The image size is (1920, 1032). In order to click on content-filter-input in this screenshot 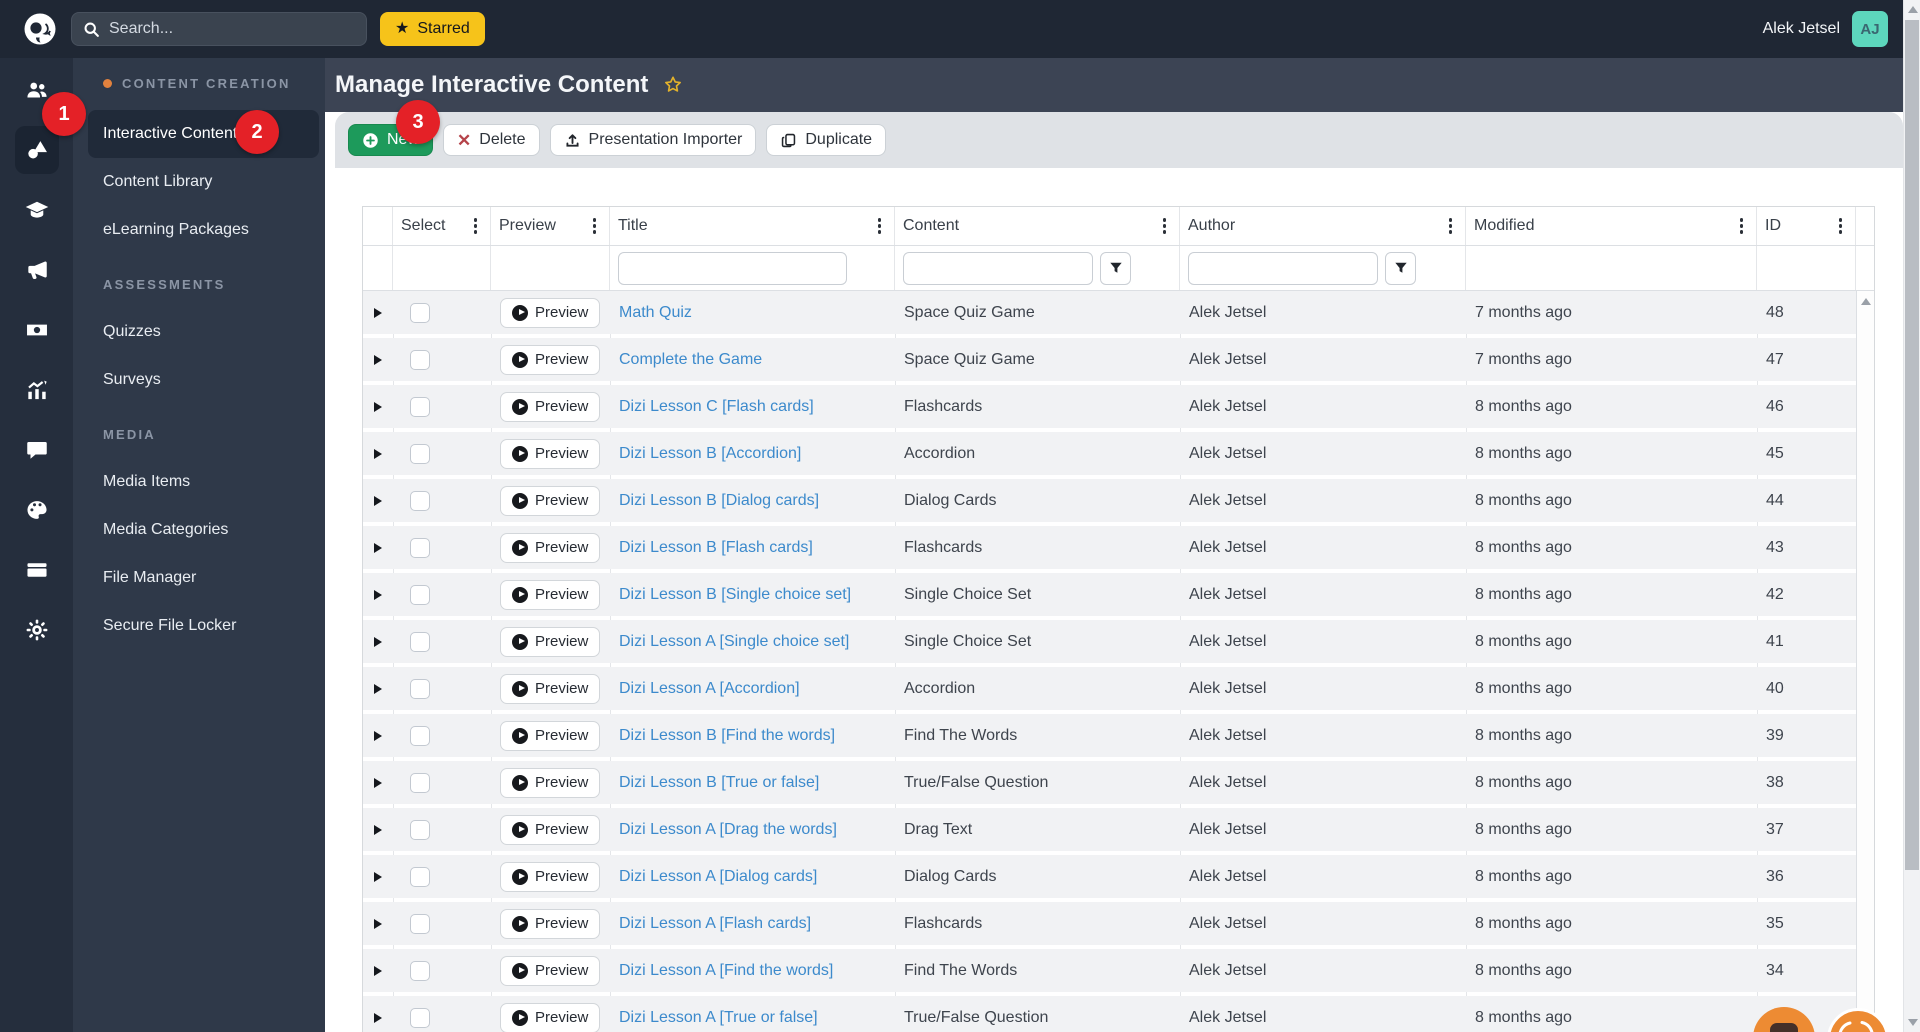, I will do `click(998, 268)`.